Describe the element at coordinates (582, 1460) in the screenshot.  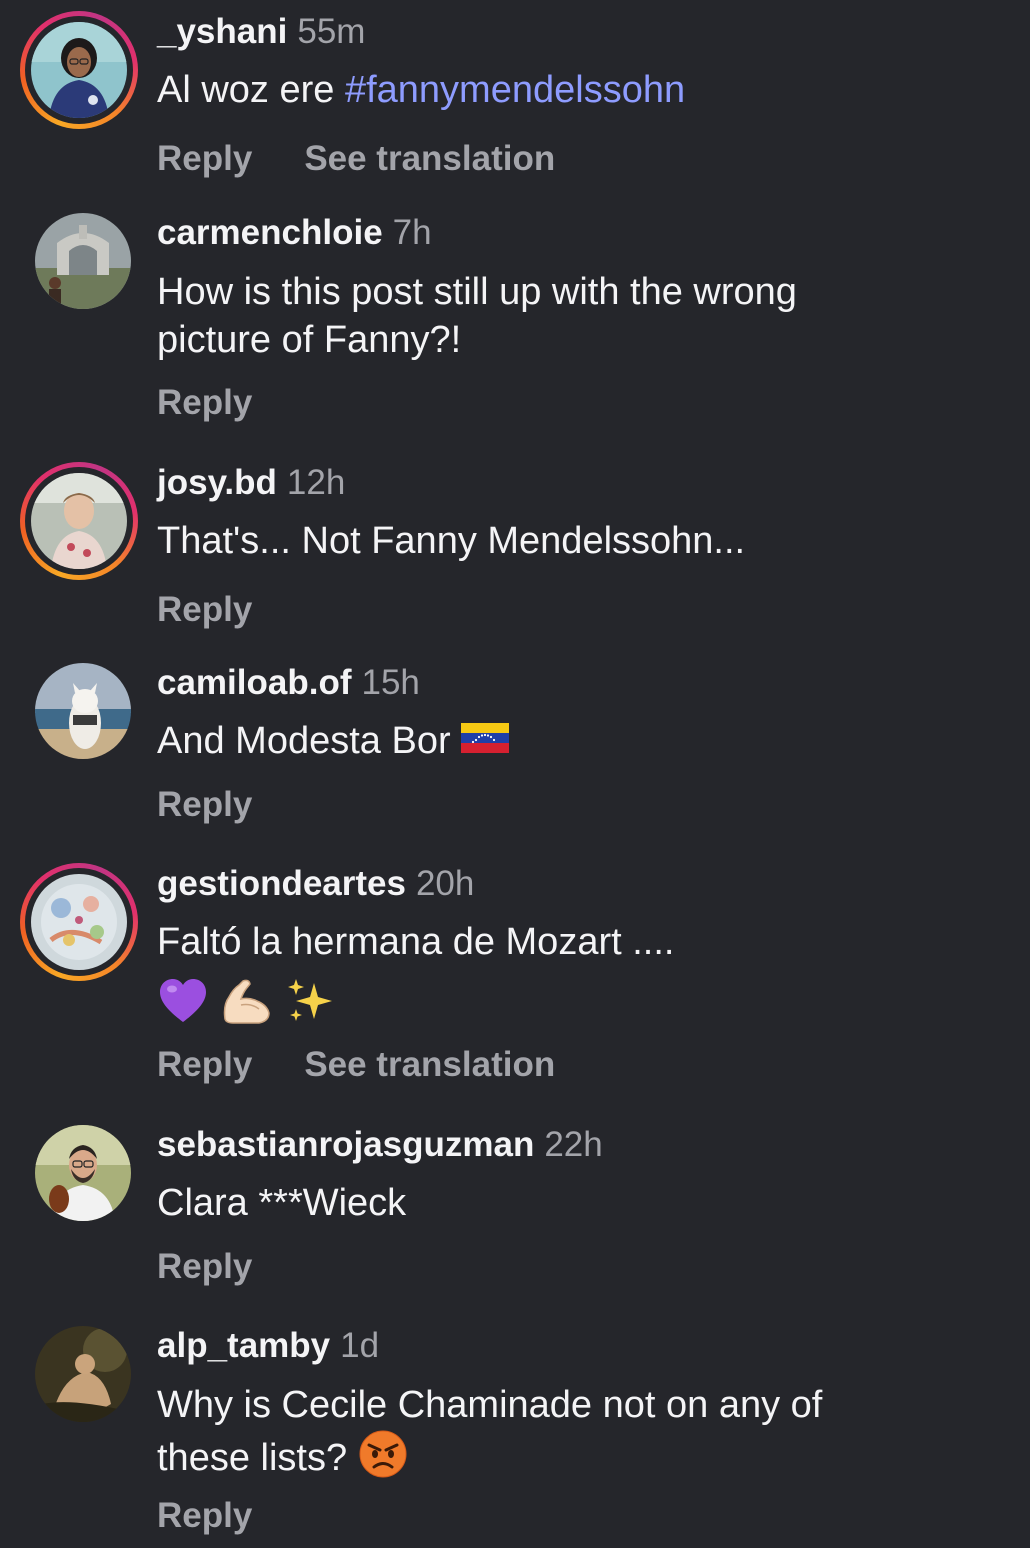
I see `comment-line: these lists?` at that location.